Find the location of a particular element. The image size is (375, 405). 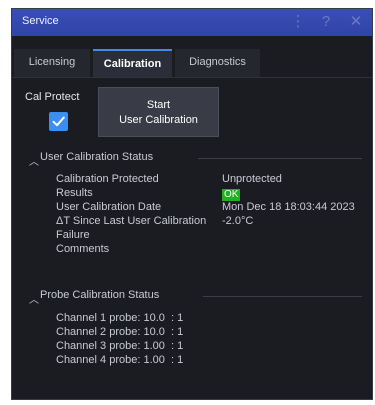

row-value: Mon Dec 18 18:03:44 2023 is located at coordinates (288, 207).